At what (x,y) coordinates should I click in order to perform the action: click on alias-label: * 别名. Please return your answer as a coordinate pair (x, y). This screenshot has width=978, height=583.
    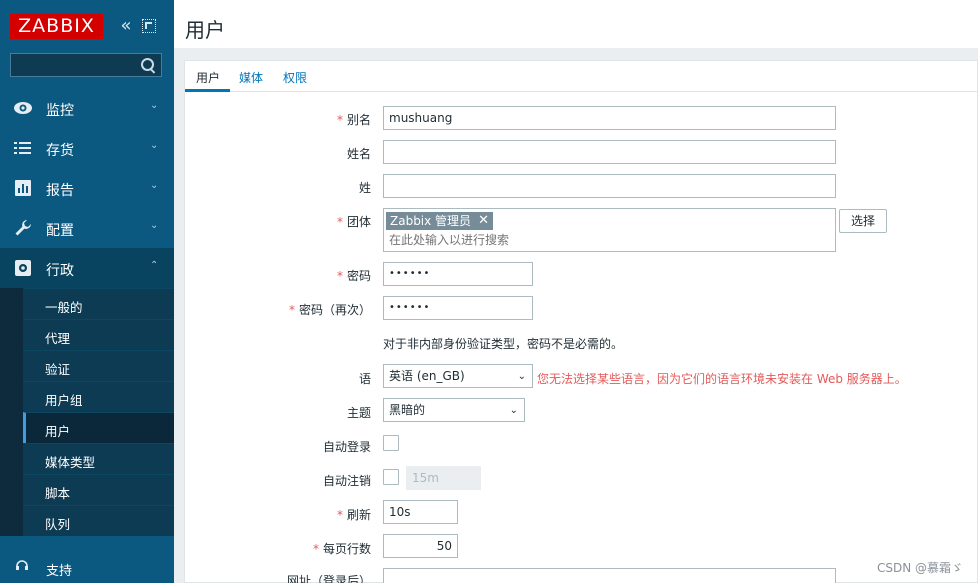
    Looking at the image, I should click on (354, 119).